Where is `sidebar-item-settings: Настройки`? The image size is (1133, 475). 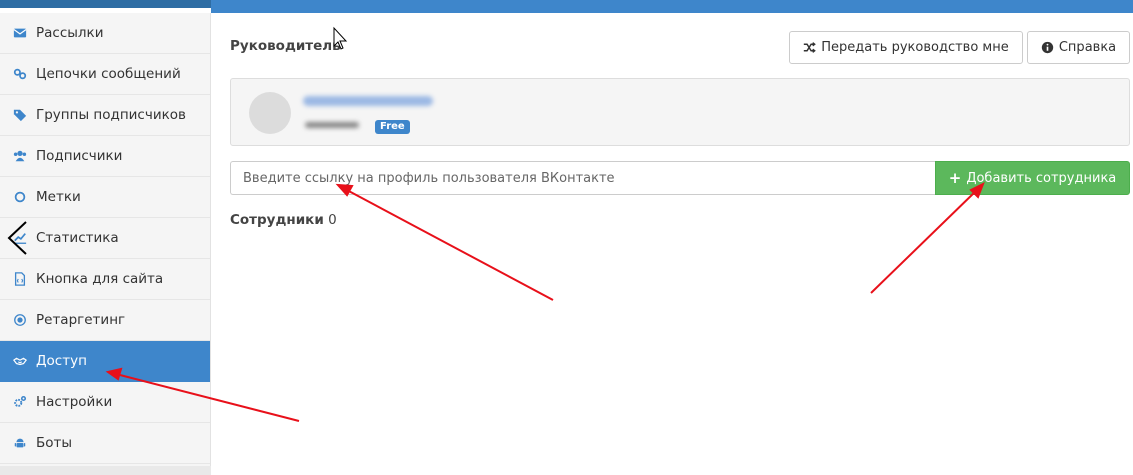 sidebar-item-settings: Настройки is located at coordinates (105, 402).